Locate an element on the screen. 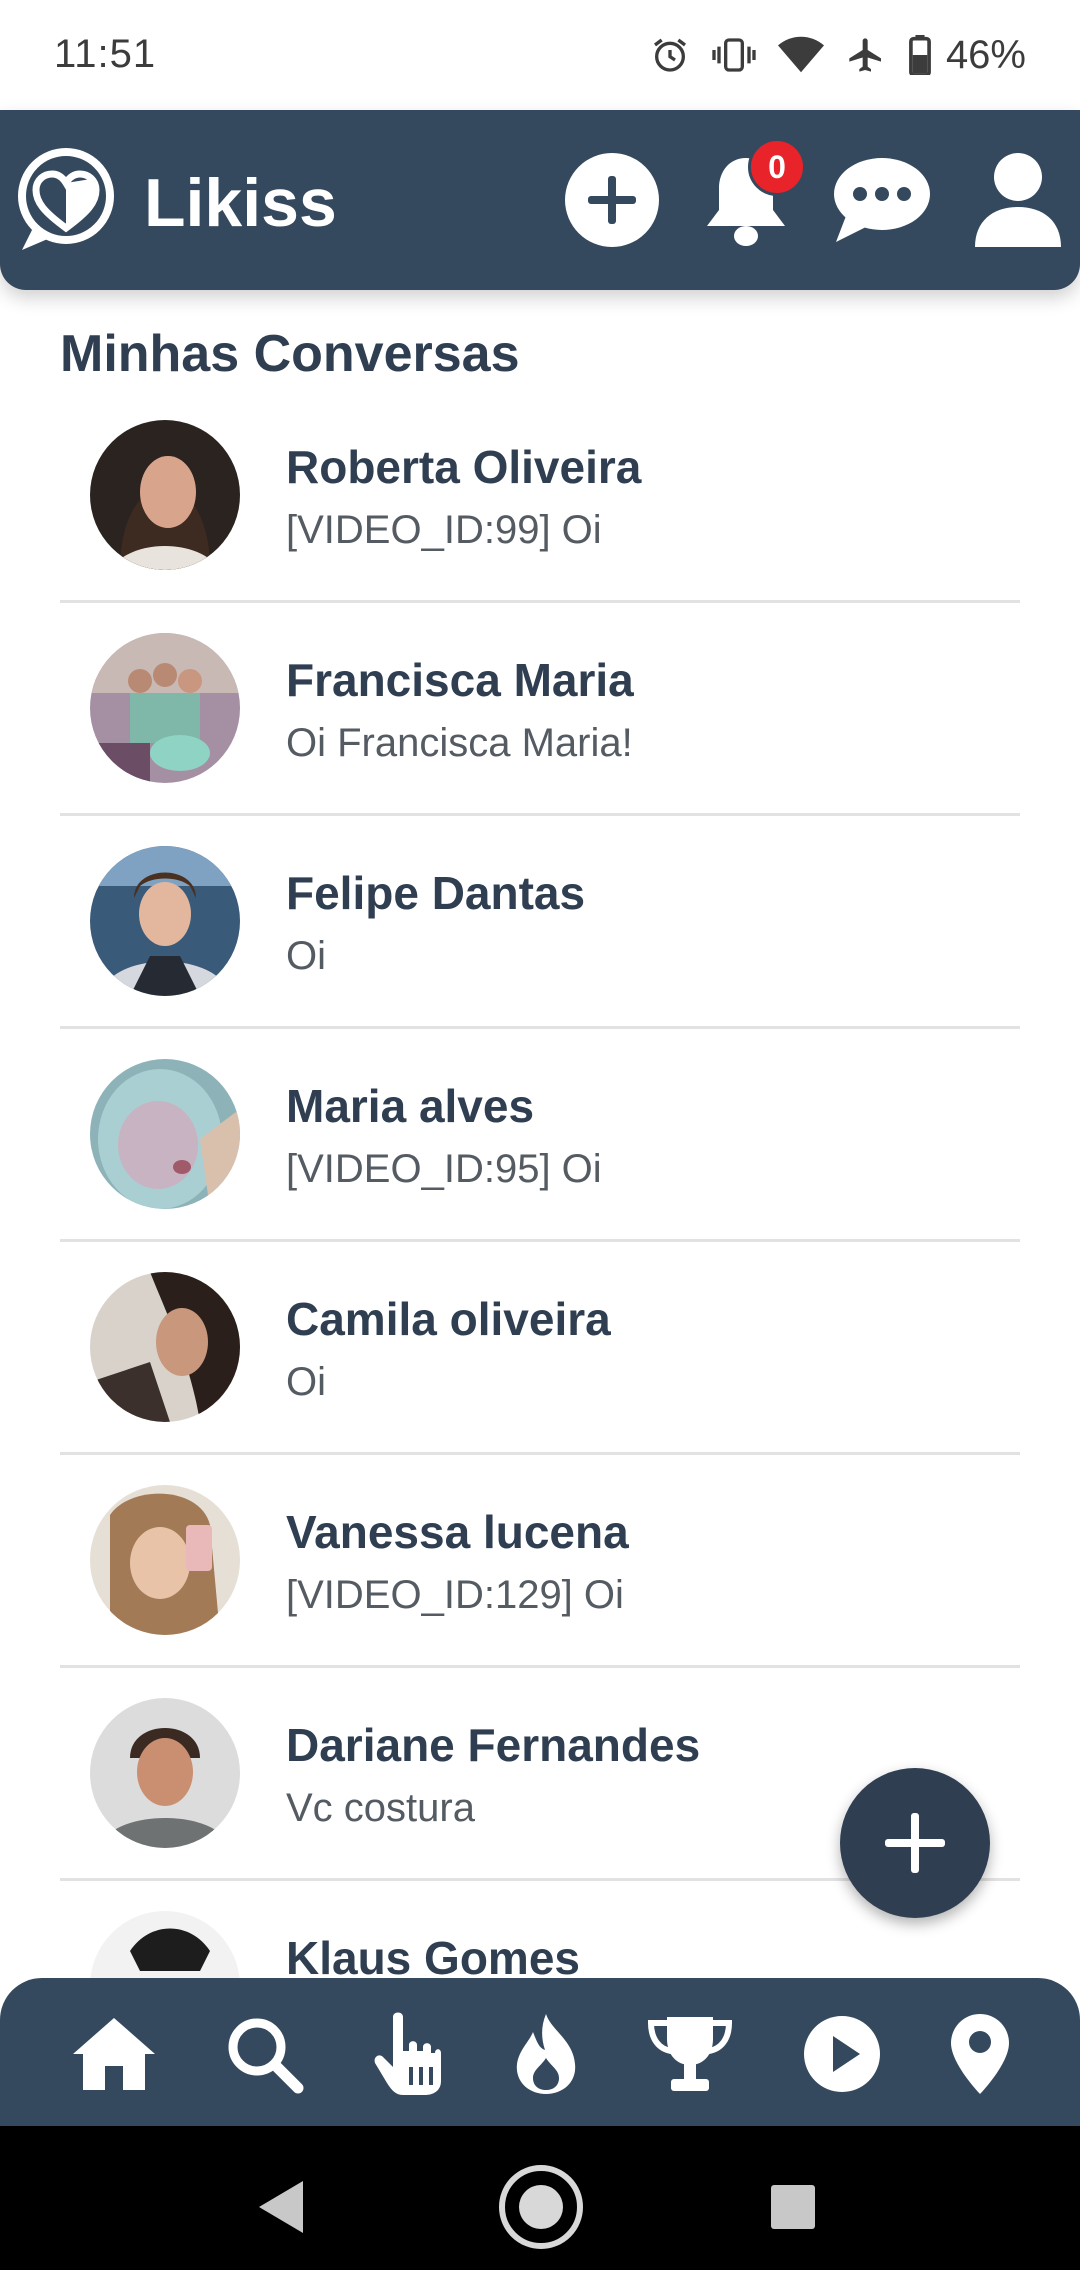 The width and height of the screenshot is (1080, 2270). conversation-name: Vanessa lucena is located at coordinates (457, 1532).